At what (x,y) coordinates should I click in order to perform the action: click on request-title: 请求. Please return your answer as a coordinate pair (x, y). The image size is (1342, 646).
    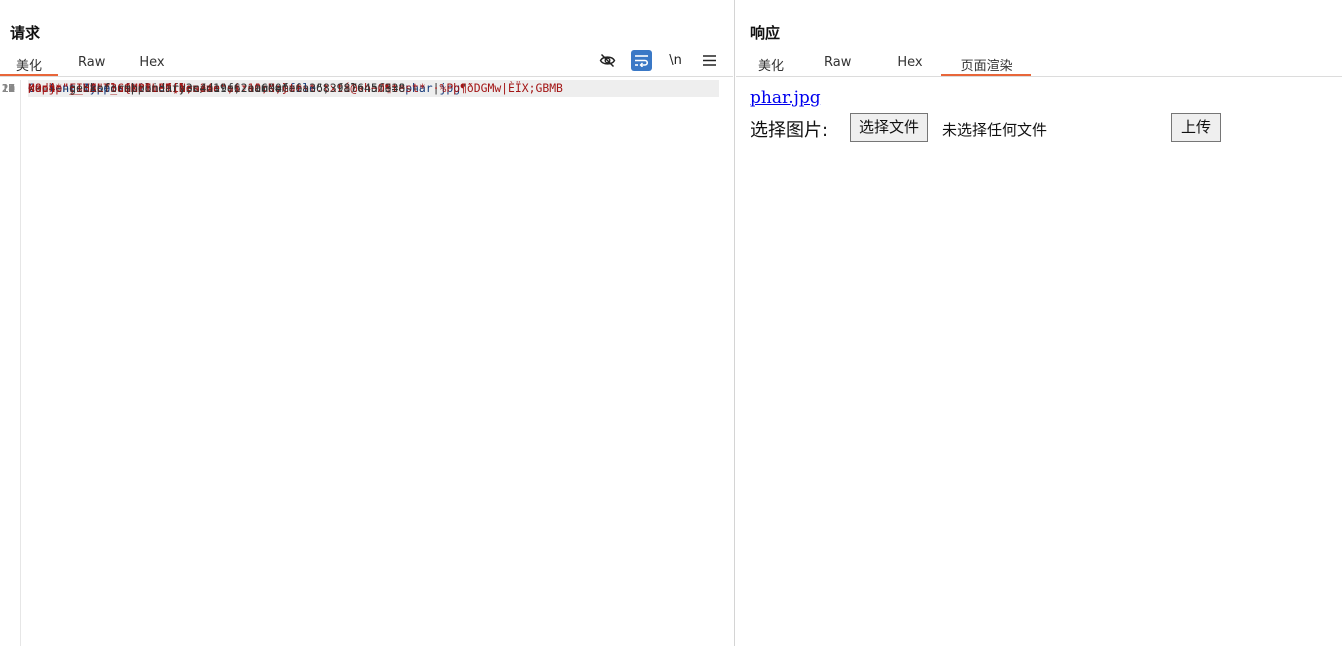
    Looking at the image, I should click on (25, 32).